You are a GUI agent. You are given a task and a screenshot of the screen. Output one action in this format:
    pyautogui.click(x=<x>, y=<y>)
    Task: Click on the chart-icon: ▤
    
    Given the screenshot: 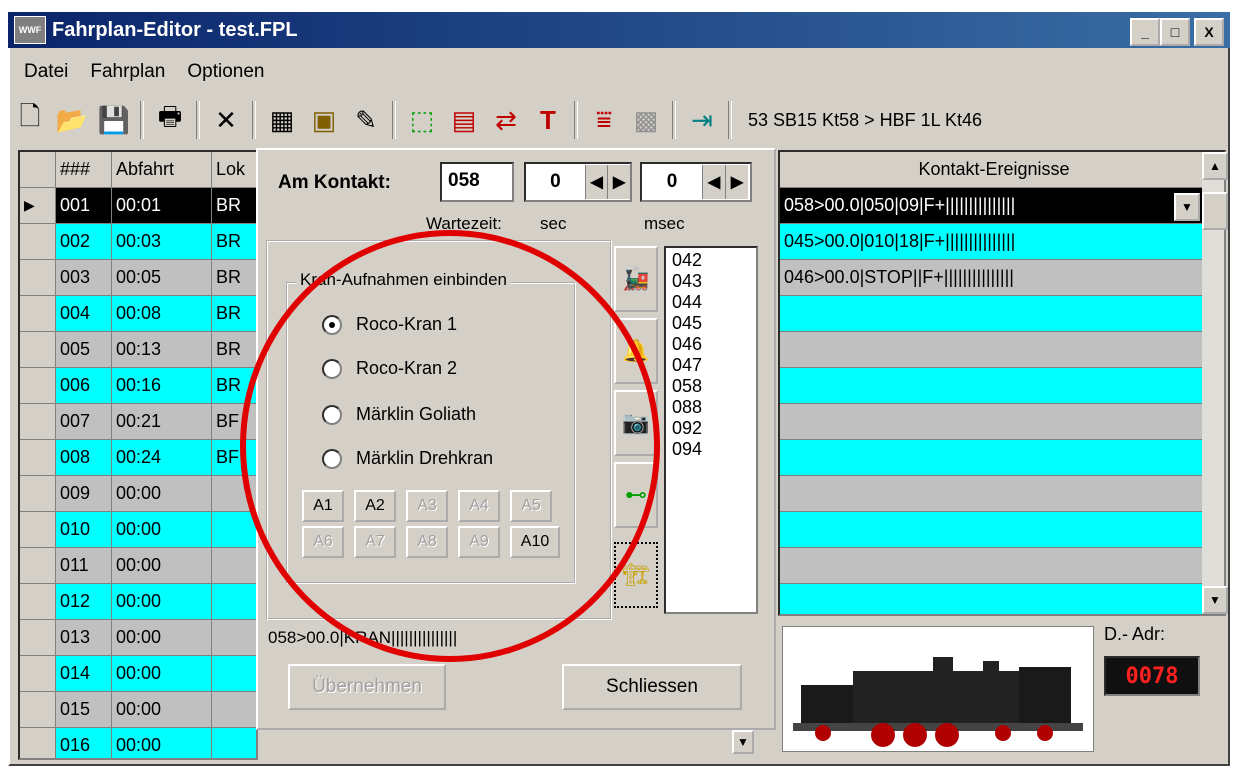 What is the action you would take?
    pyautogui.click(x=464, y=120)
    